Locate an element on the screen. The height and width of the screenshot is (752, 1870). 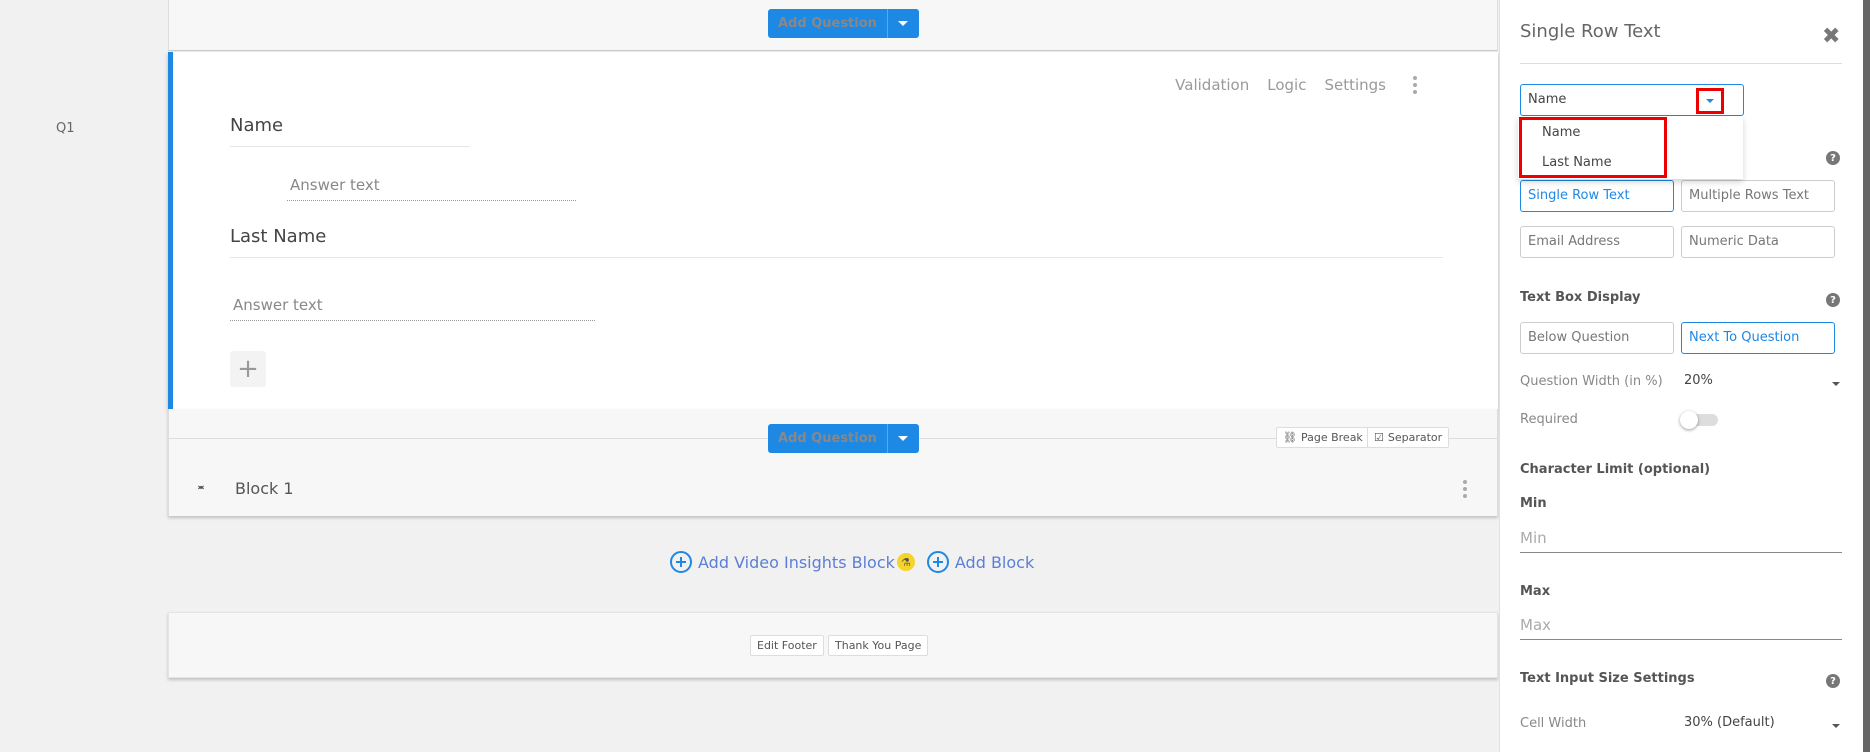
cell-width-label: Cell Width is located at coordinates (1553, 723).